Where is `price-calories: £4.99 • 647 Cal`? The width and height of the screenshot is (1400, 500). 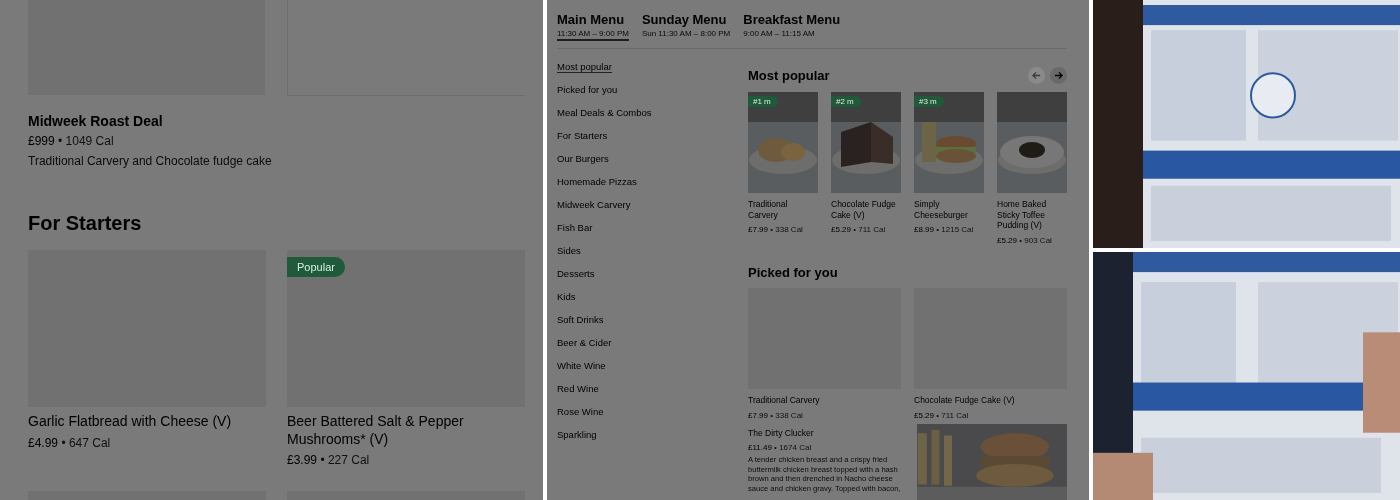
price-calories: £4.99 • 647 Cal is located at coordinates (70, 442).